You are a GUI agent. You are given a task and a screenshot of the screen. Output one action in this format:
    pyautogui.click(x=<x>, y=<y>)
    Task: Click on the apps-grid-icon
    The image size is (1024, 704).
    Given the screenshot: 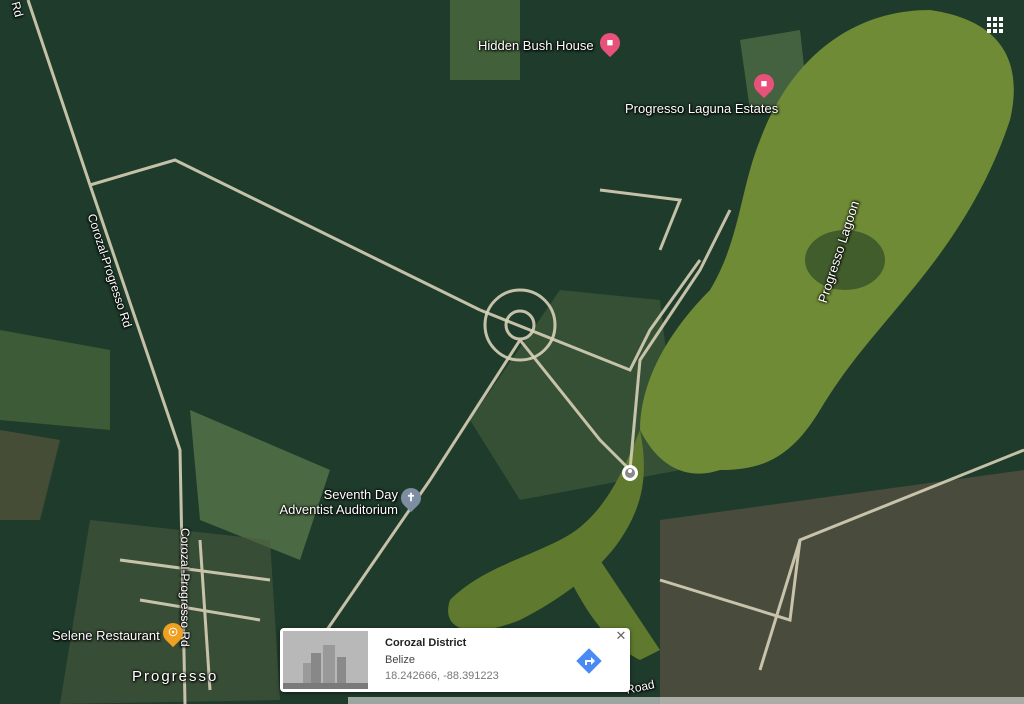 What is the action you would take?
    pyautogui.click(x=996, y=26)
    